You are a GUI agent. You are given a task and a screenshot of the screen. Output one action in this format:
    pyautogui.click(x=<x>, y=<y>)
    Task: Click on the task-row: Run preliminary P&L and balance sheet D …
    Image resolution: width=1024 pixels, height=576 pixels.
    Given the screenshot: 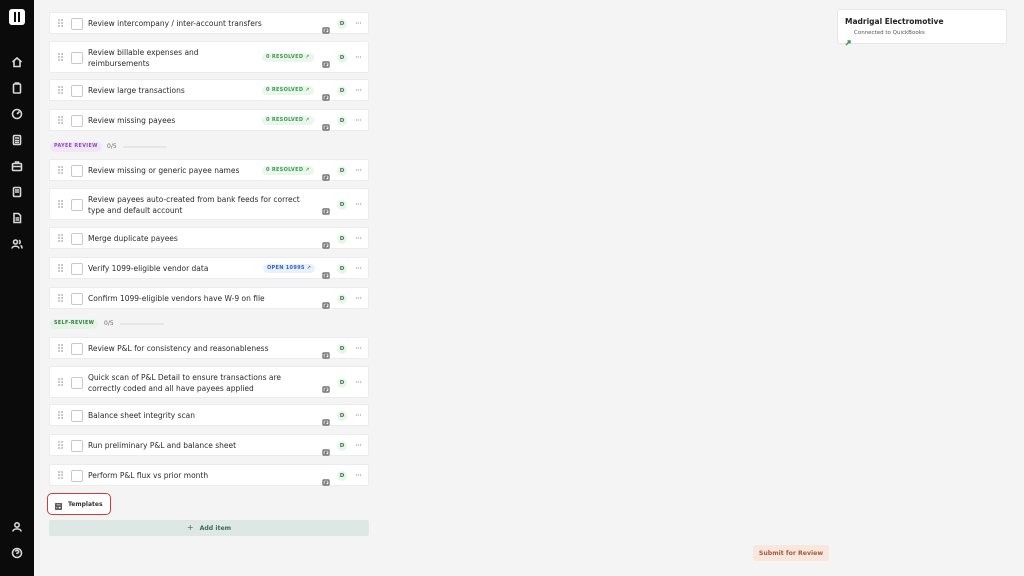 What is the action you would take?
    pyautogui.click(x=209, y=445)
    